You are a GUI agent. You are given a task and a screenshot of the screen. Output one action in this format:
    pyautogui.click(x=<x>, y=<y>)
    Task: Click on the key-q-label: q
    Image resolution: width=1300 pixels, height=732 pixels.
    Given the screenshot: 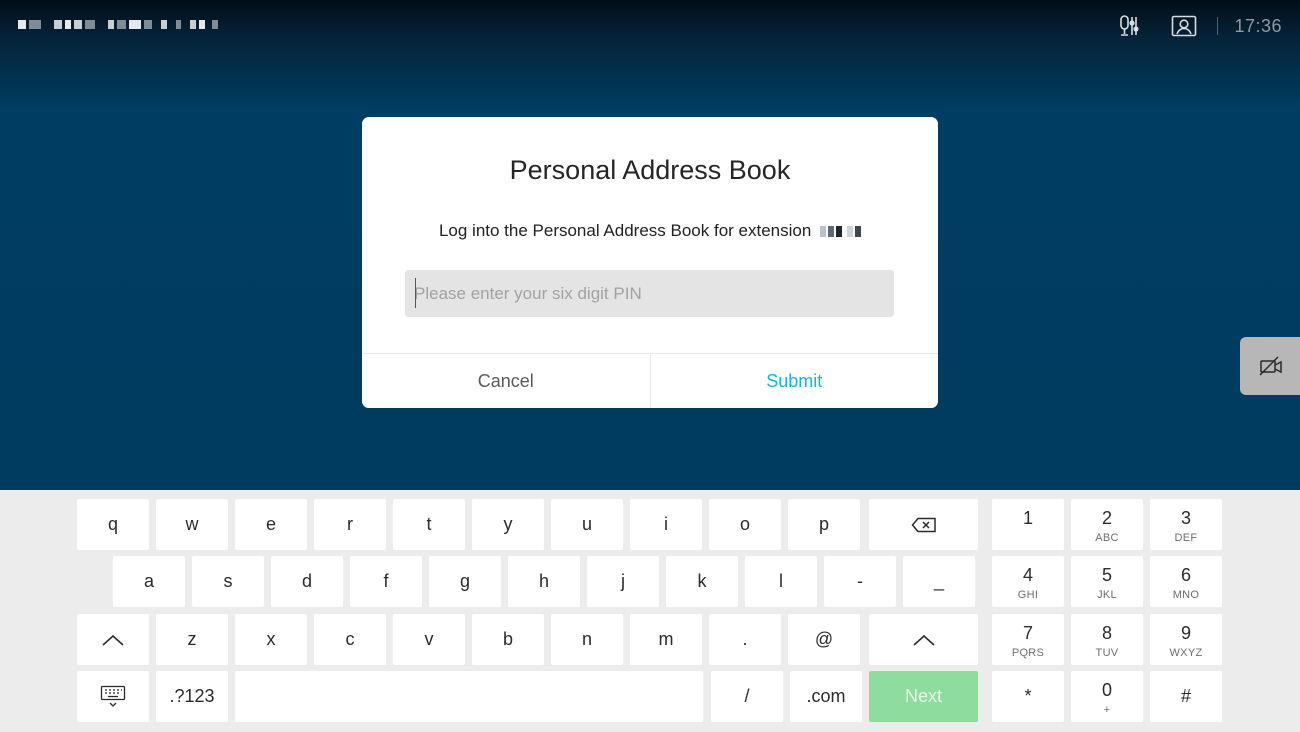 What is the action you would take?
    pyautogui.click(x=112, y=524)
    